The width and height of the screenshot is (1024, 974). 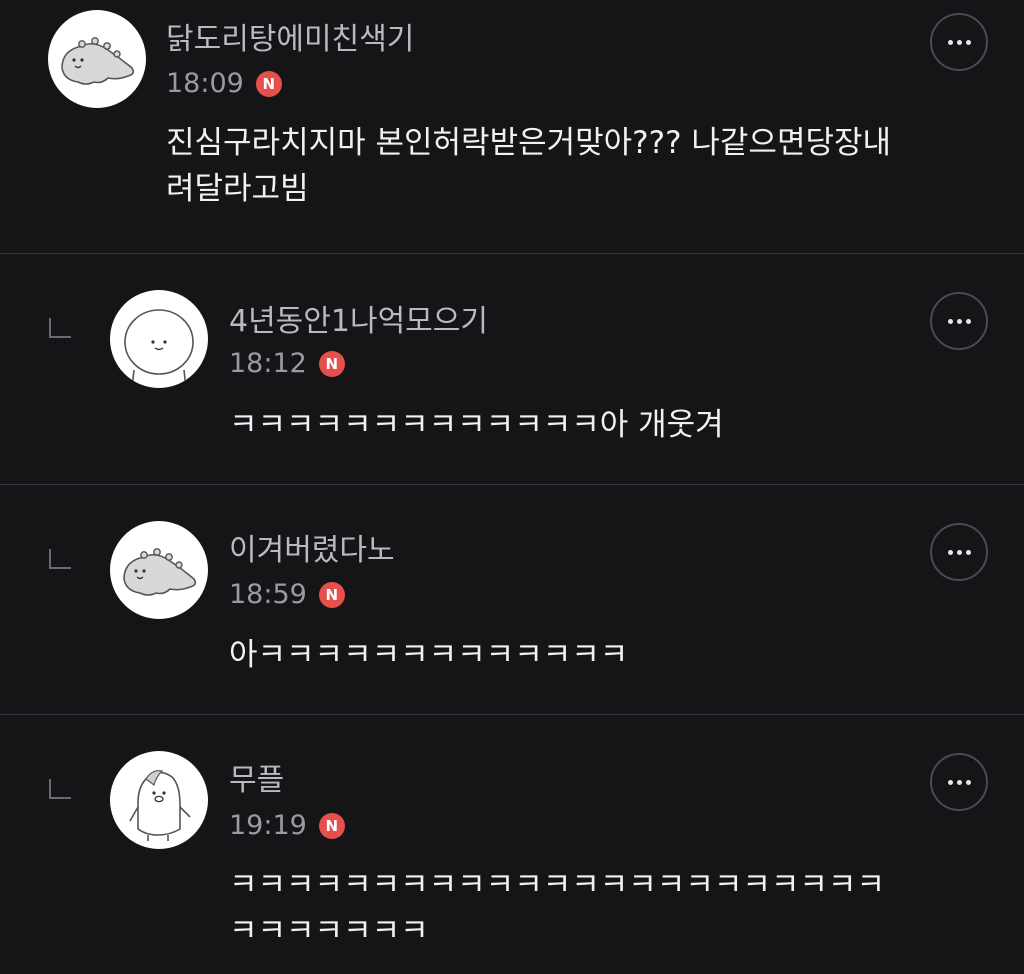 I want to click on comment-body-line: ㅋㅋㅋㅋㅋㅋㅋㅋㅋㅋㅋㅋㅋㅋㅋㅋㅋㅋㅋㅋㅋㅋㅋ, so click(x=557, y=885).